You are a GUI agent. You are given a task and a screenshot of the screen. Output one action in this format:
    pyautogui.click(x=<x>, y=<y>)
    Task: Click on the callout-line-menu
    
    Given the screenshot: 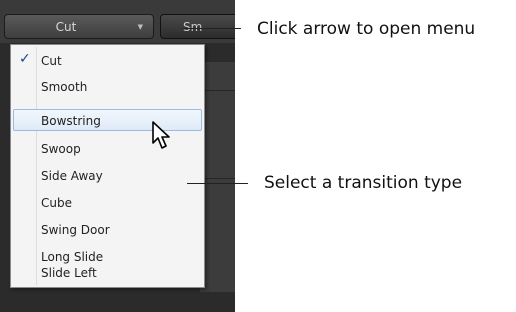 What is the action you would take?
    pyautogui.click(x=212, y=28)
    